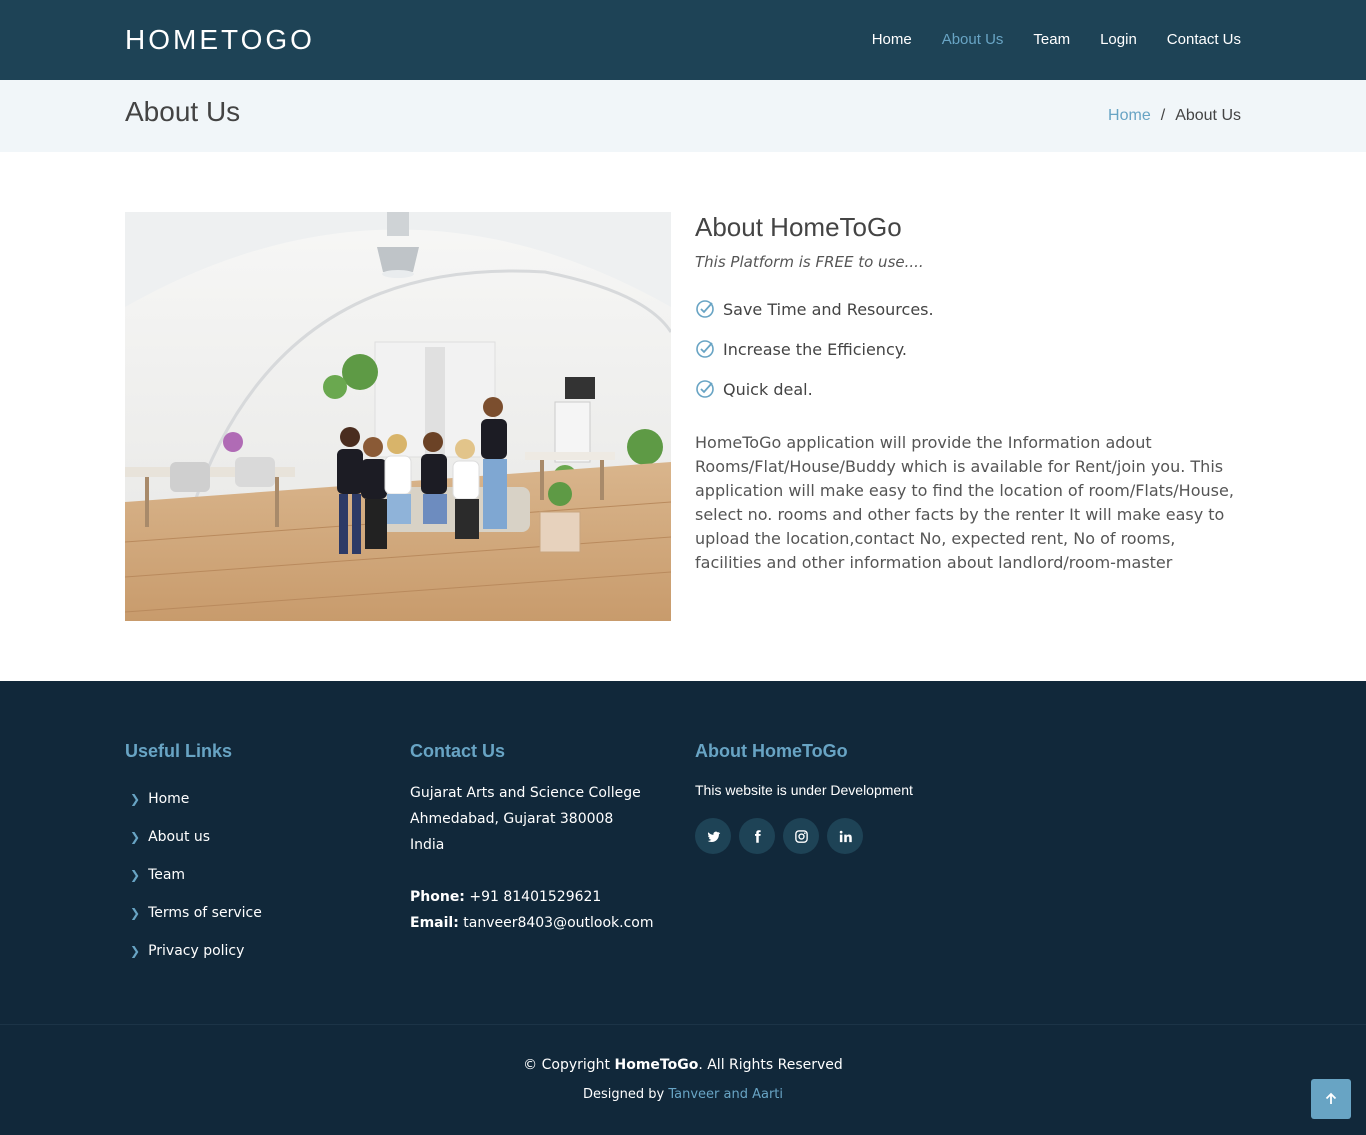  Describe the element at coordinates (166, 875) in the screenshot. I see `footer-link-label: Team` at that location.